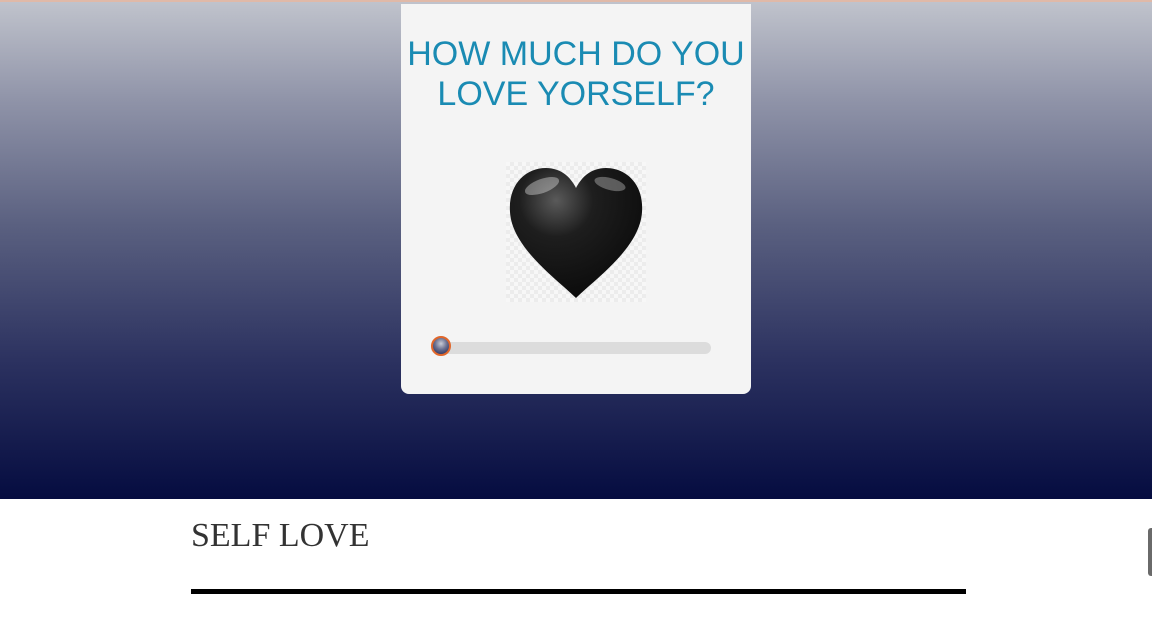 Image resolution: width=1152 pixels, height=627 pixels. I want to click on love-level-slider, so click(571, 346).